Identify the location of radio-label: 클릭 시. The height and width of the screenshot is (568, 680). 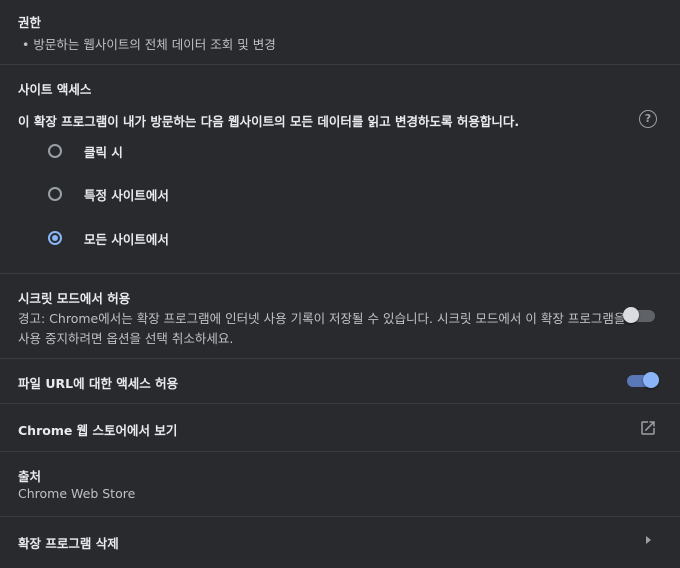
(103, 152).